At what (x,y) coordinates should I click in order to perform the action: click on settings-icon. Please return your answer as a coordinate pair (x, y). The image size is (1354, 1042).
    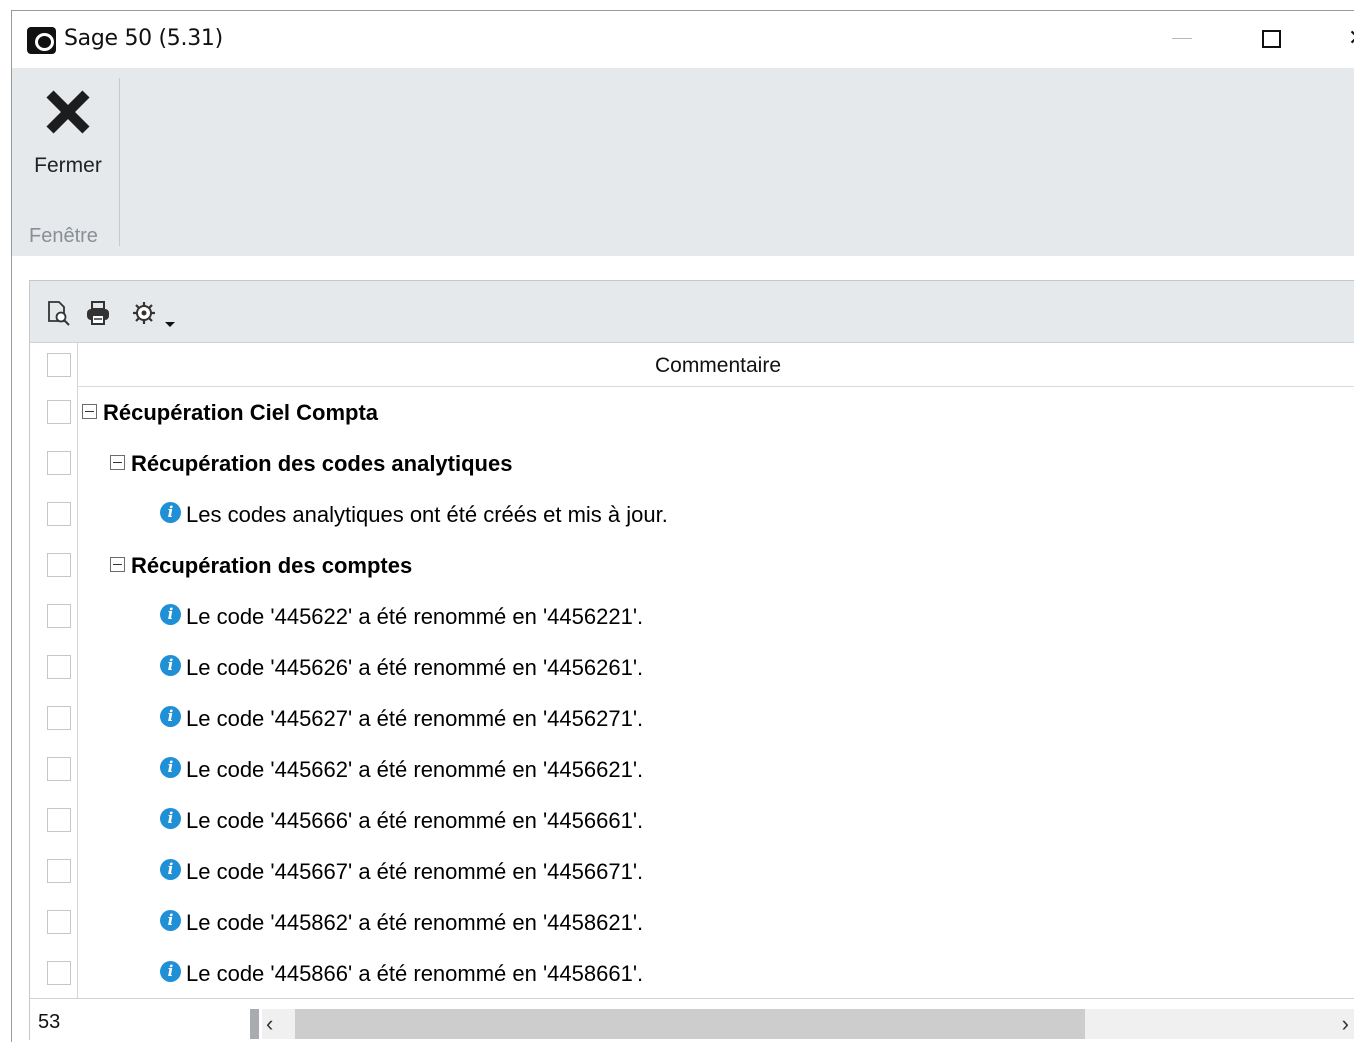
    Looking at the image, I should click on (144, 313).